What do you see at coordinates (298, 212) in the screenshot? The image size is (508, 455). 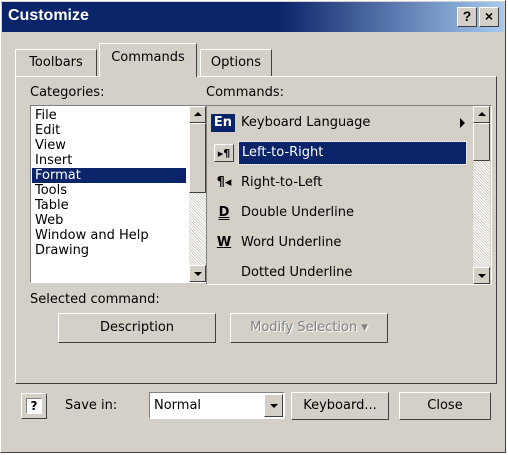 I see `command-item-label: Double Underline` at bounding box center [298, 212].